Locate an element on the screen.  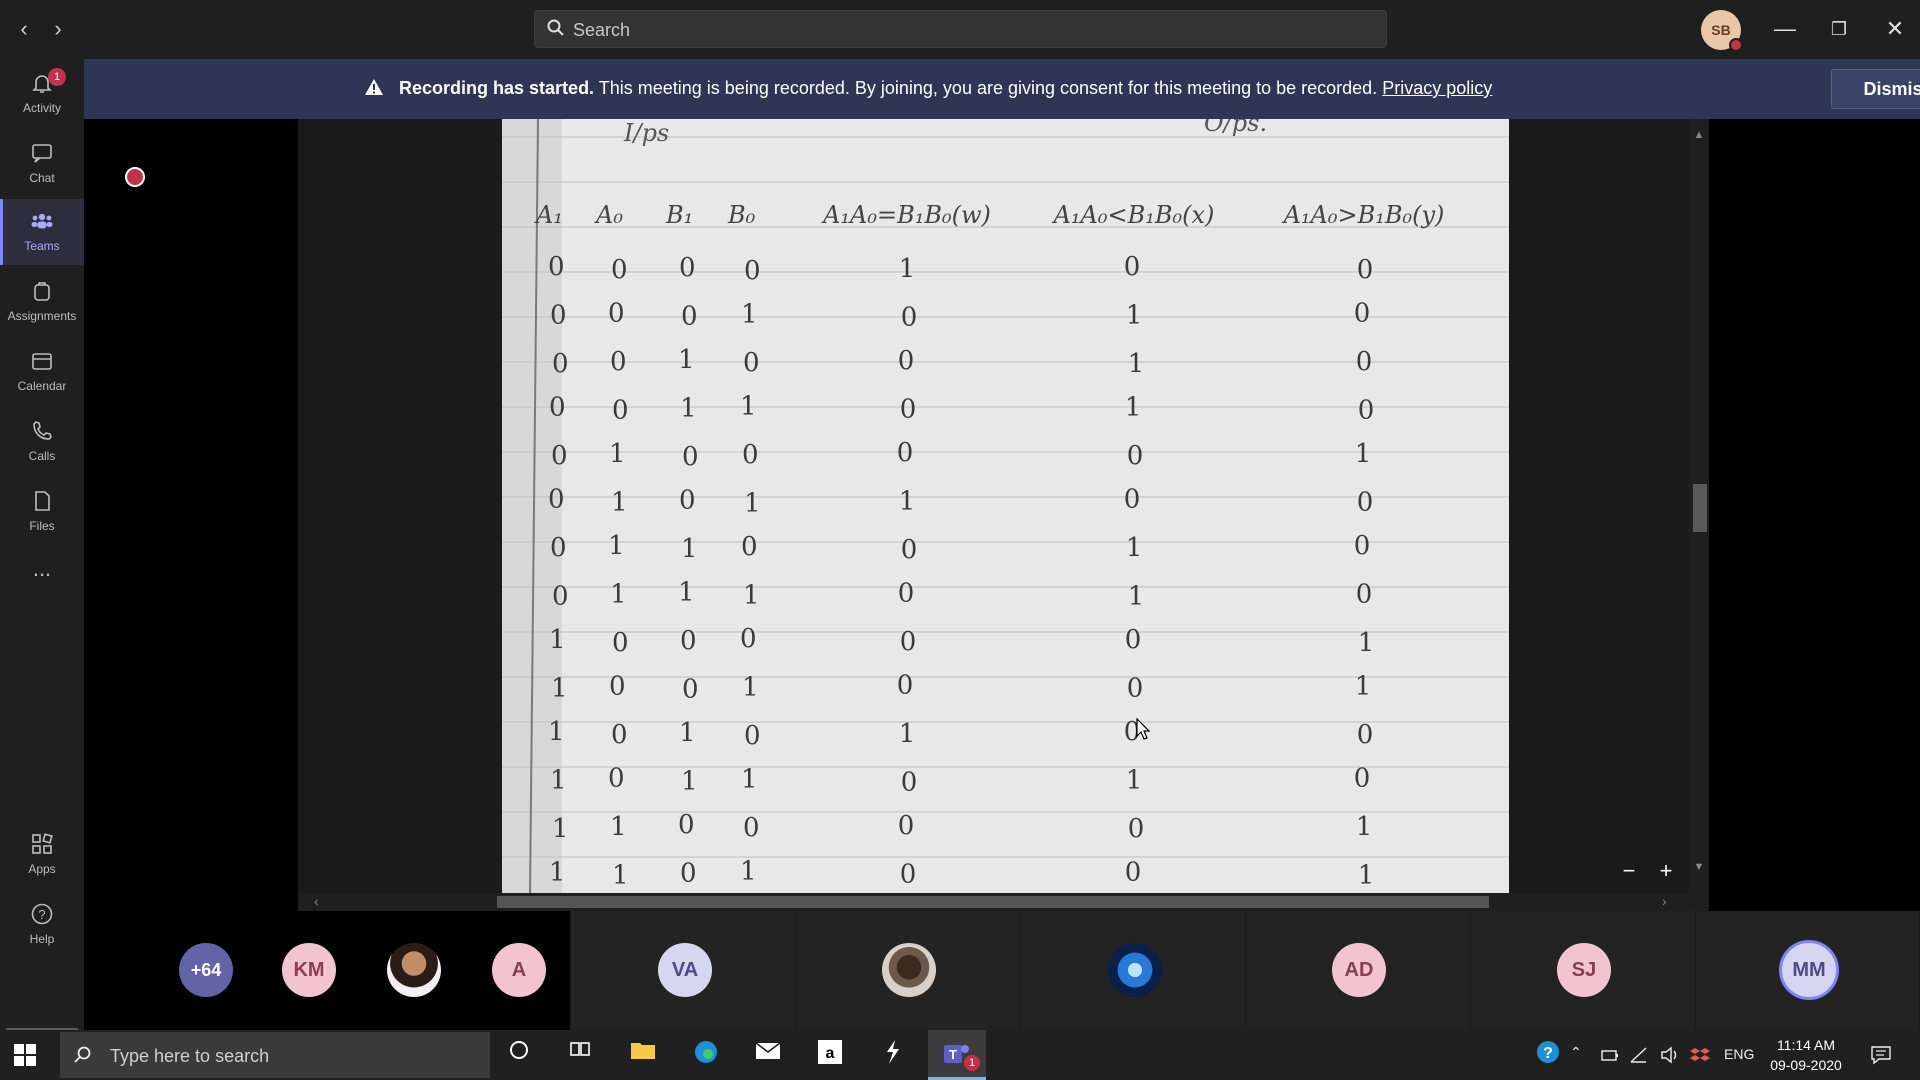
scroll-left-icon: ‹ is located at coordinates (316, 901).